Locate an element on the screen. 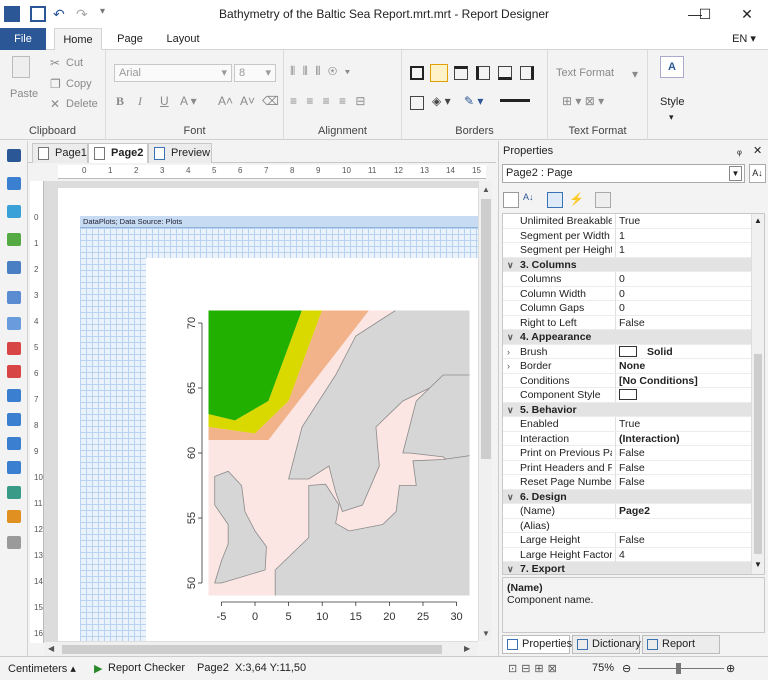 The height and width of the screenshot is (680, 768). property-row: › Brush Solid is located at coordinates (627, 351).